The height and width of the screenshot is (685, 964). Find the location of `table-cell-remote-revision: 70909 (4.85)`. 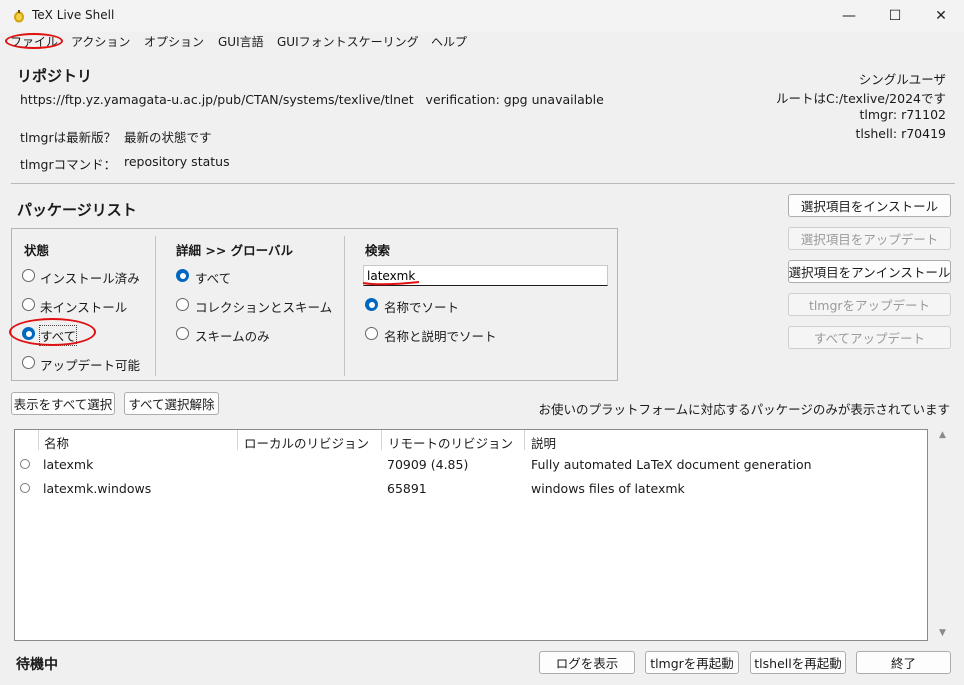

table-cell-remote-revision: 70909 (4.85) is located at coordinates (428, 464).